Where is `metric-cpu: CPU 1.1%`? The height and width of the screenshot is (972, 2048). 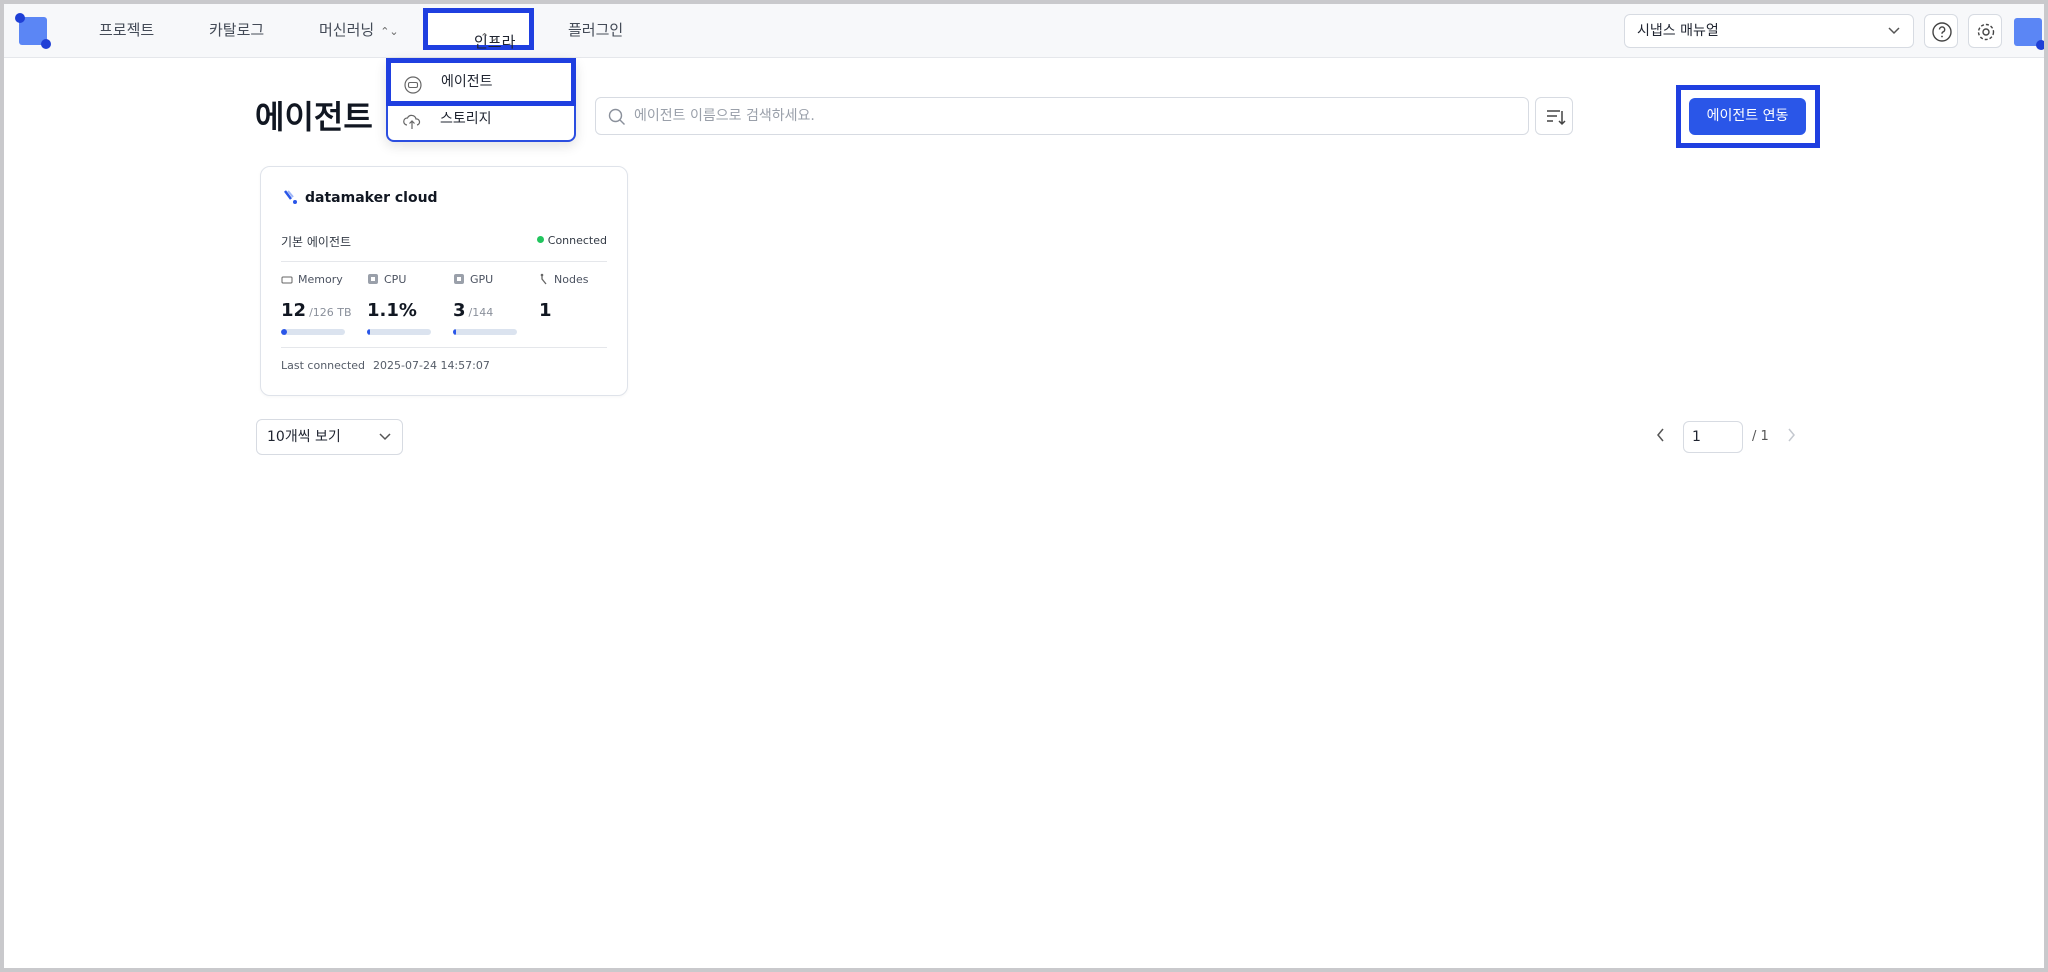
metric-cpu: CPU 1.1% is located at coordinates (407, 304).